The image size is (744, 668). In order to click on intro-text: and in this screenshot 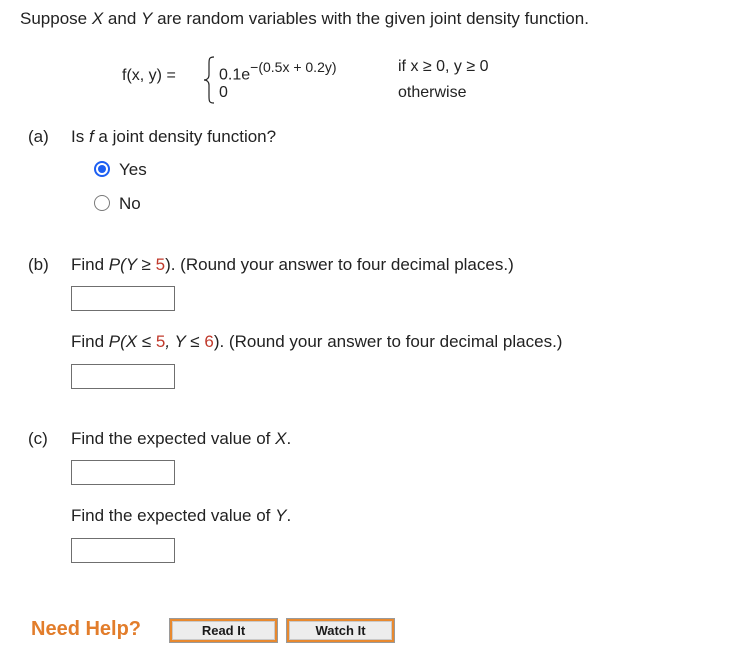, I will do `click(122, 18)`.